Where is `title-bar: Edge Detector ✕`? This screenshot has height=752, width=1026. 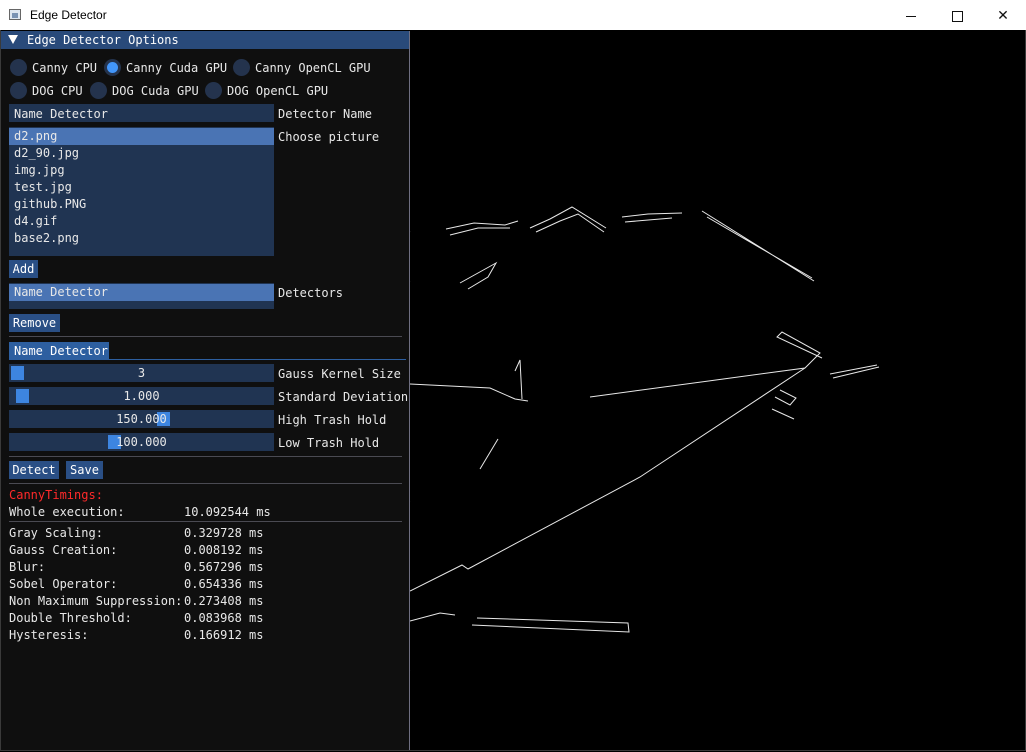
title-bar: Edge Detector ✕ is located at coordinates (513, 15).